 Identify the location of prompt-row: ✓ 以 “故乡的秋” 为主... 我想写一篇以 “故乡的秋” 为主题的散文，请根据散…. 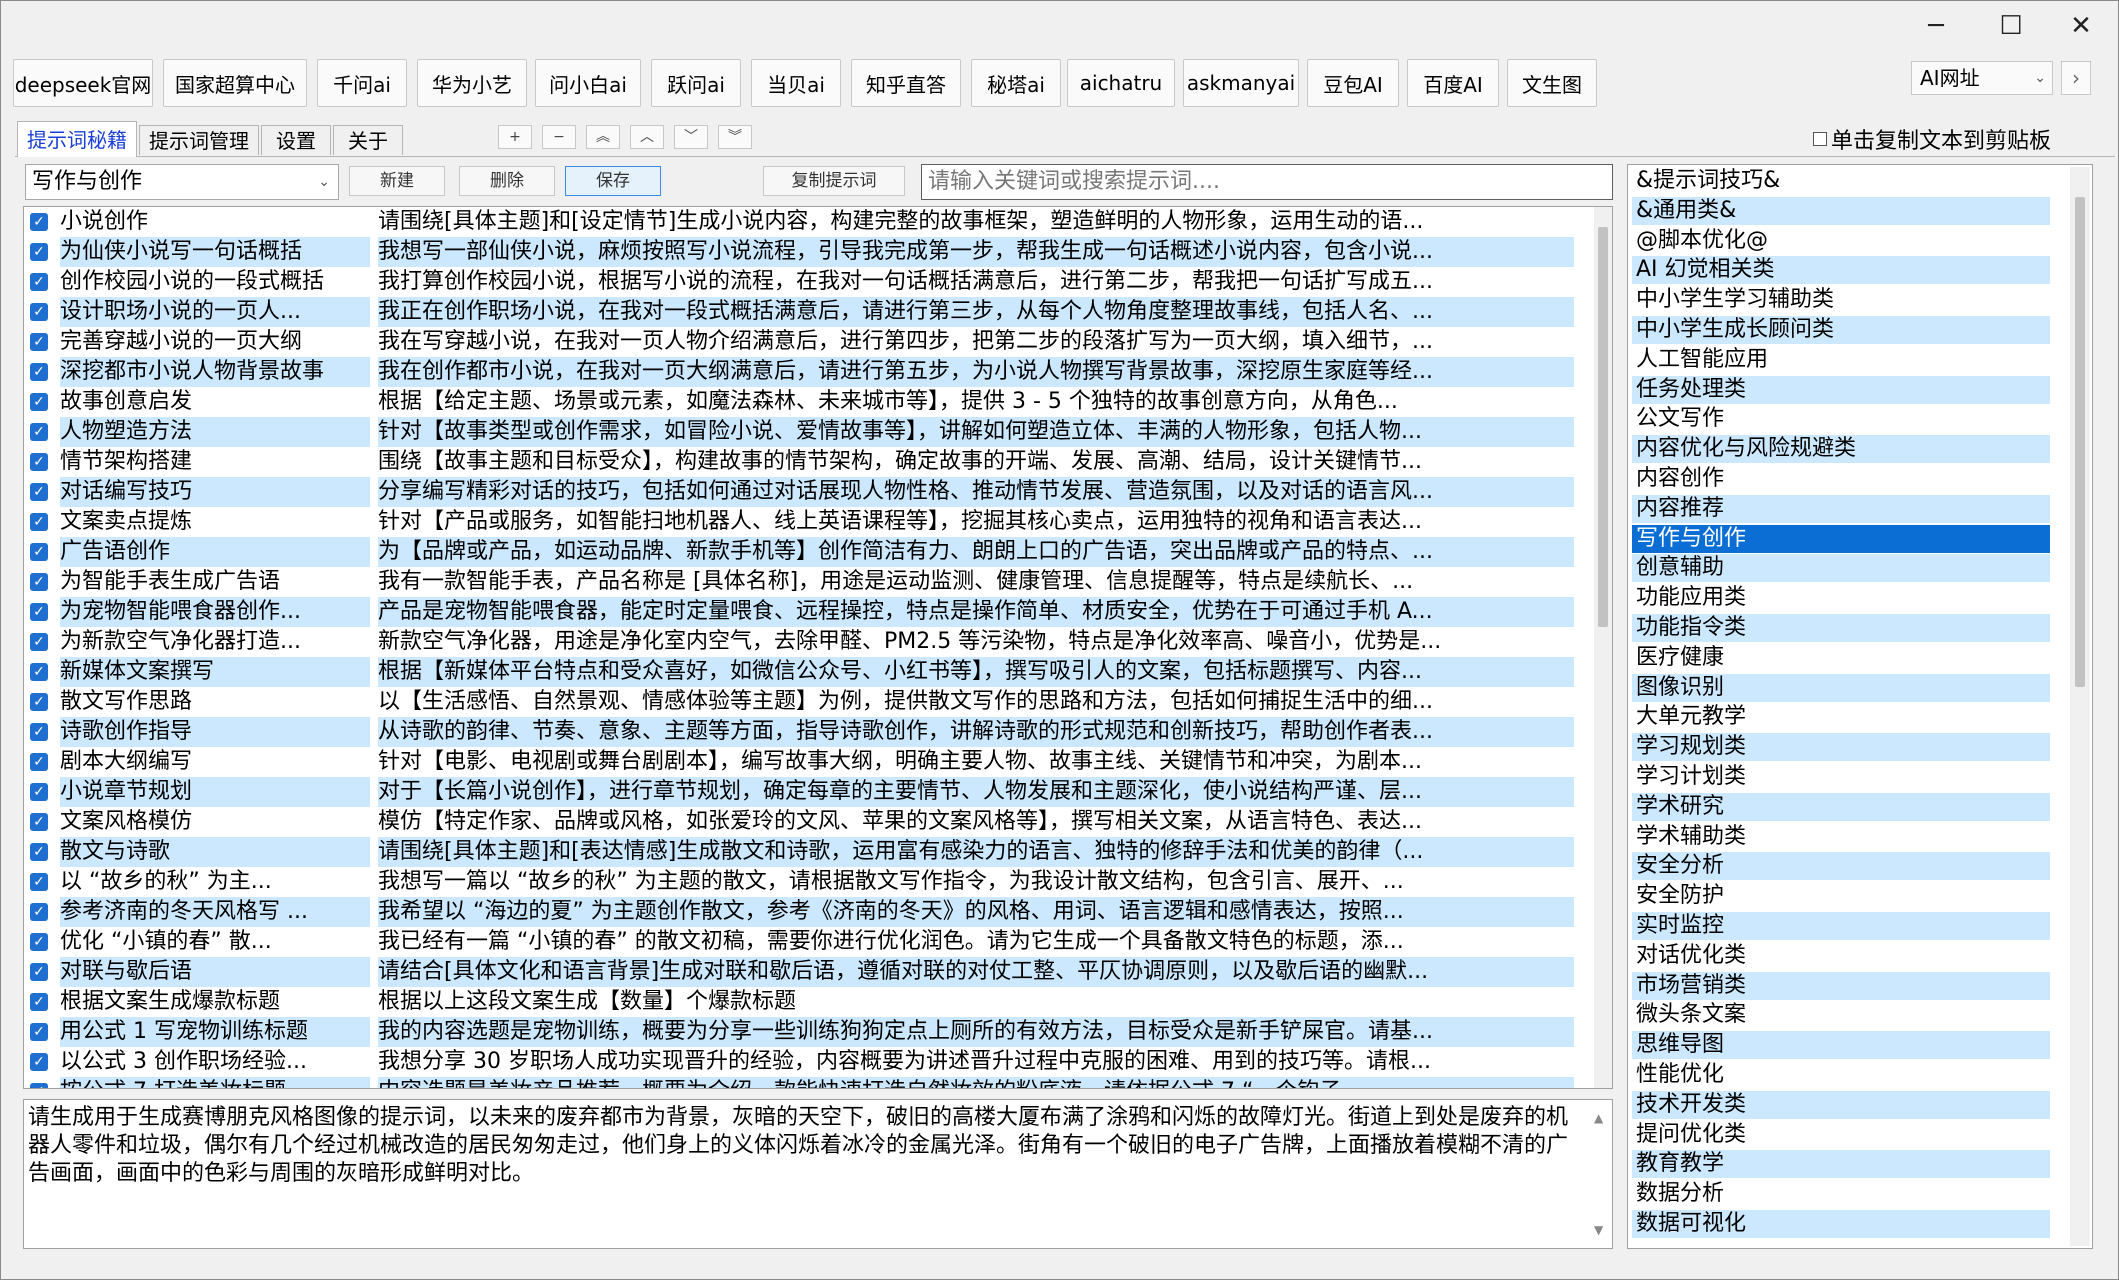
(799, 882).